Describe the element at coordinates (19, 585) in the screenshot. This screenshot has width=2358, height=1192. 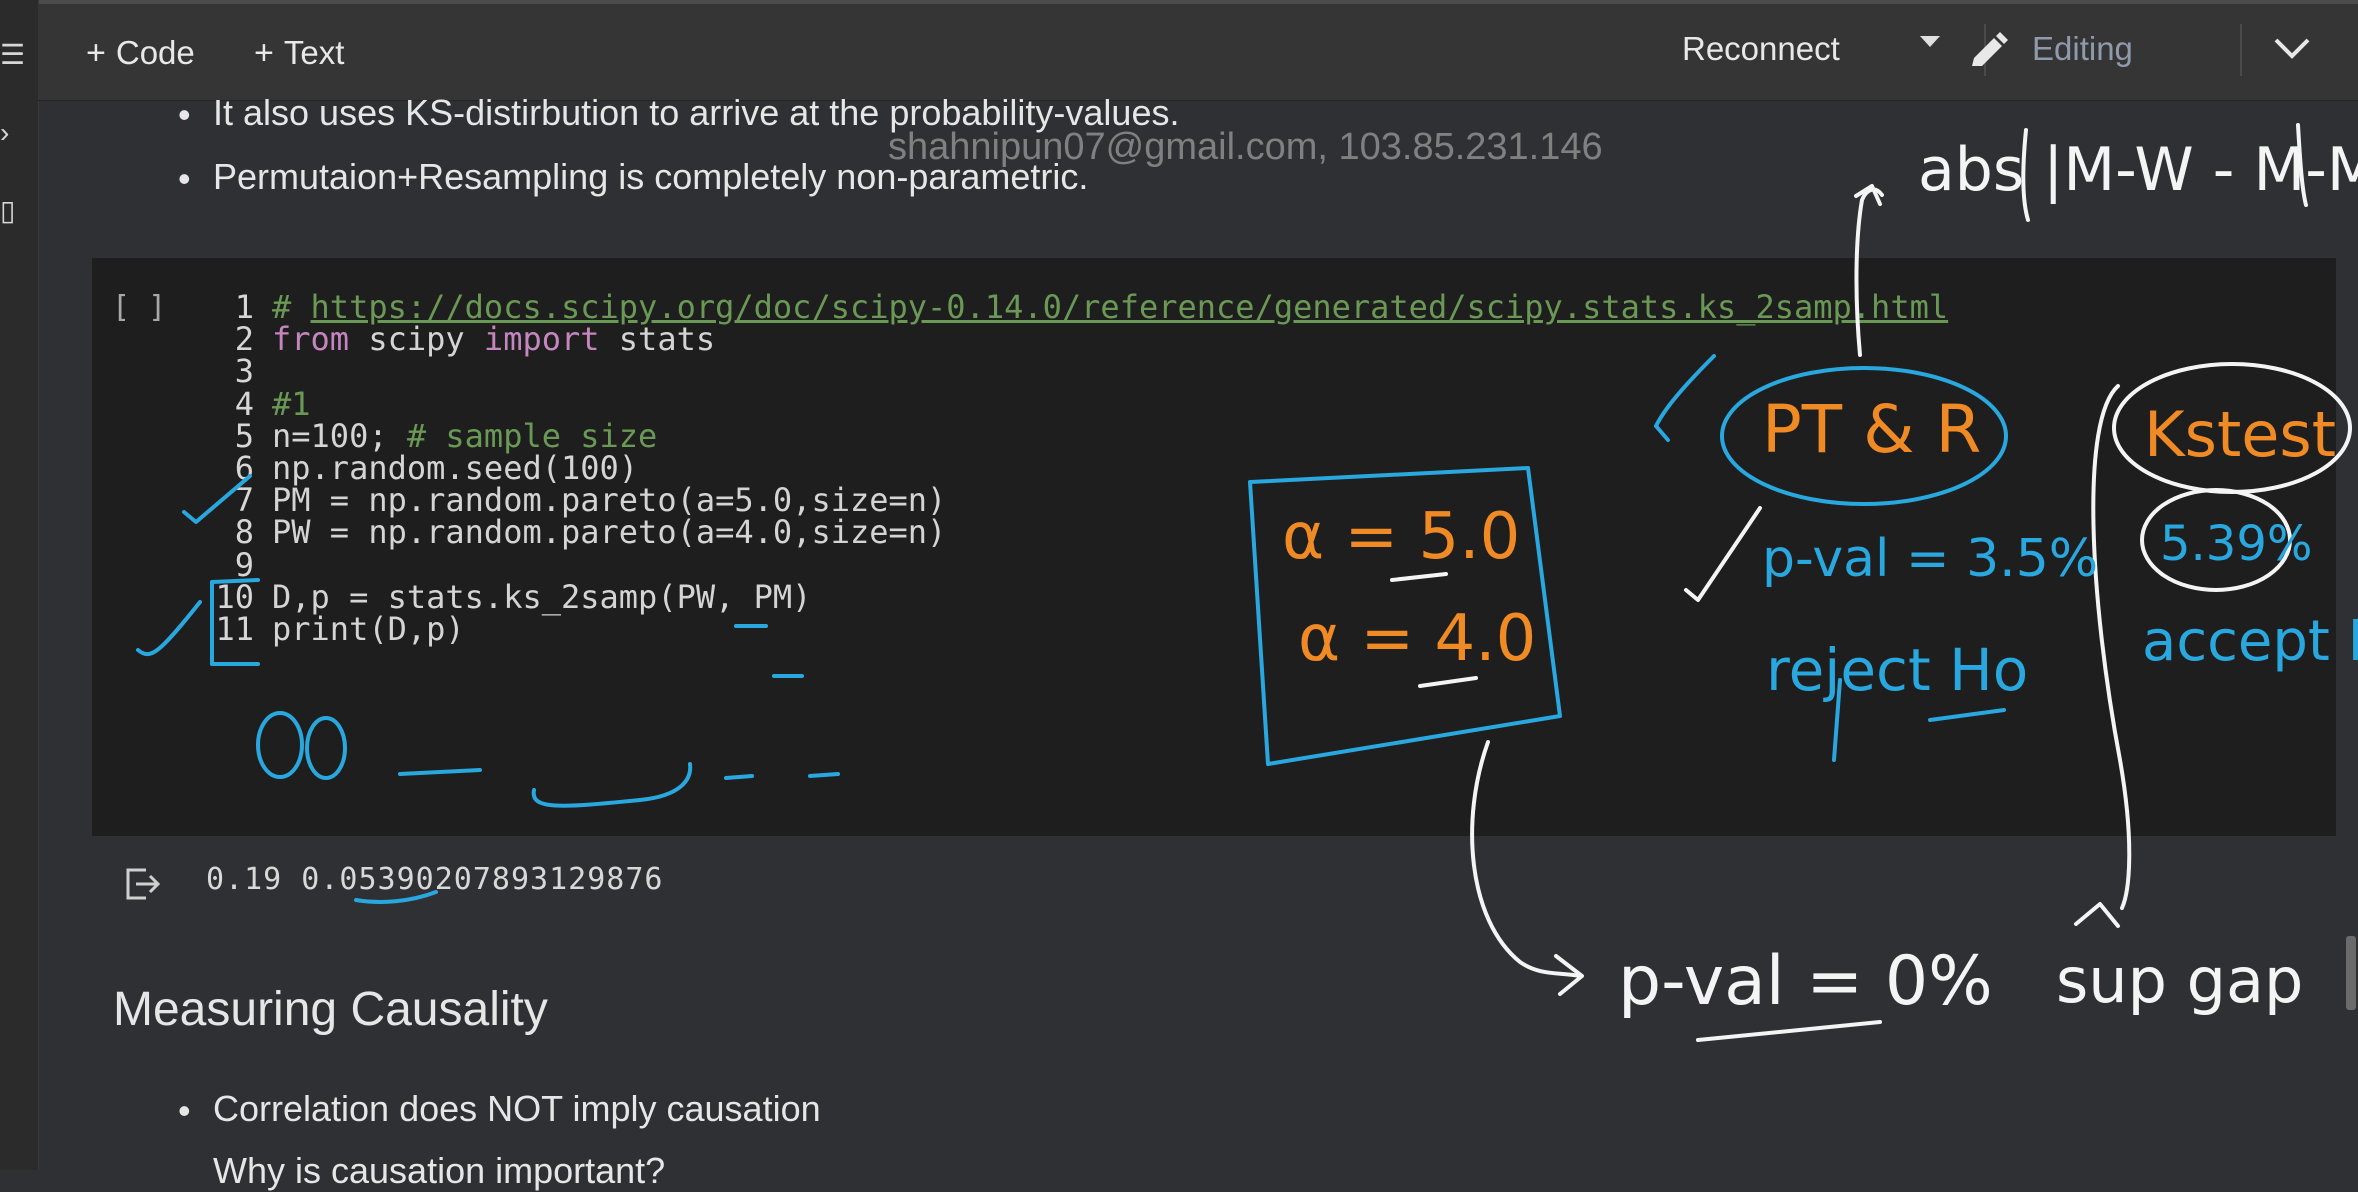
I see `left-sidebar: ☰ › ▯` at that location.